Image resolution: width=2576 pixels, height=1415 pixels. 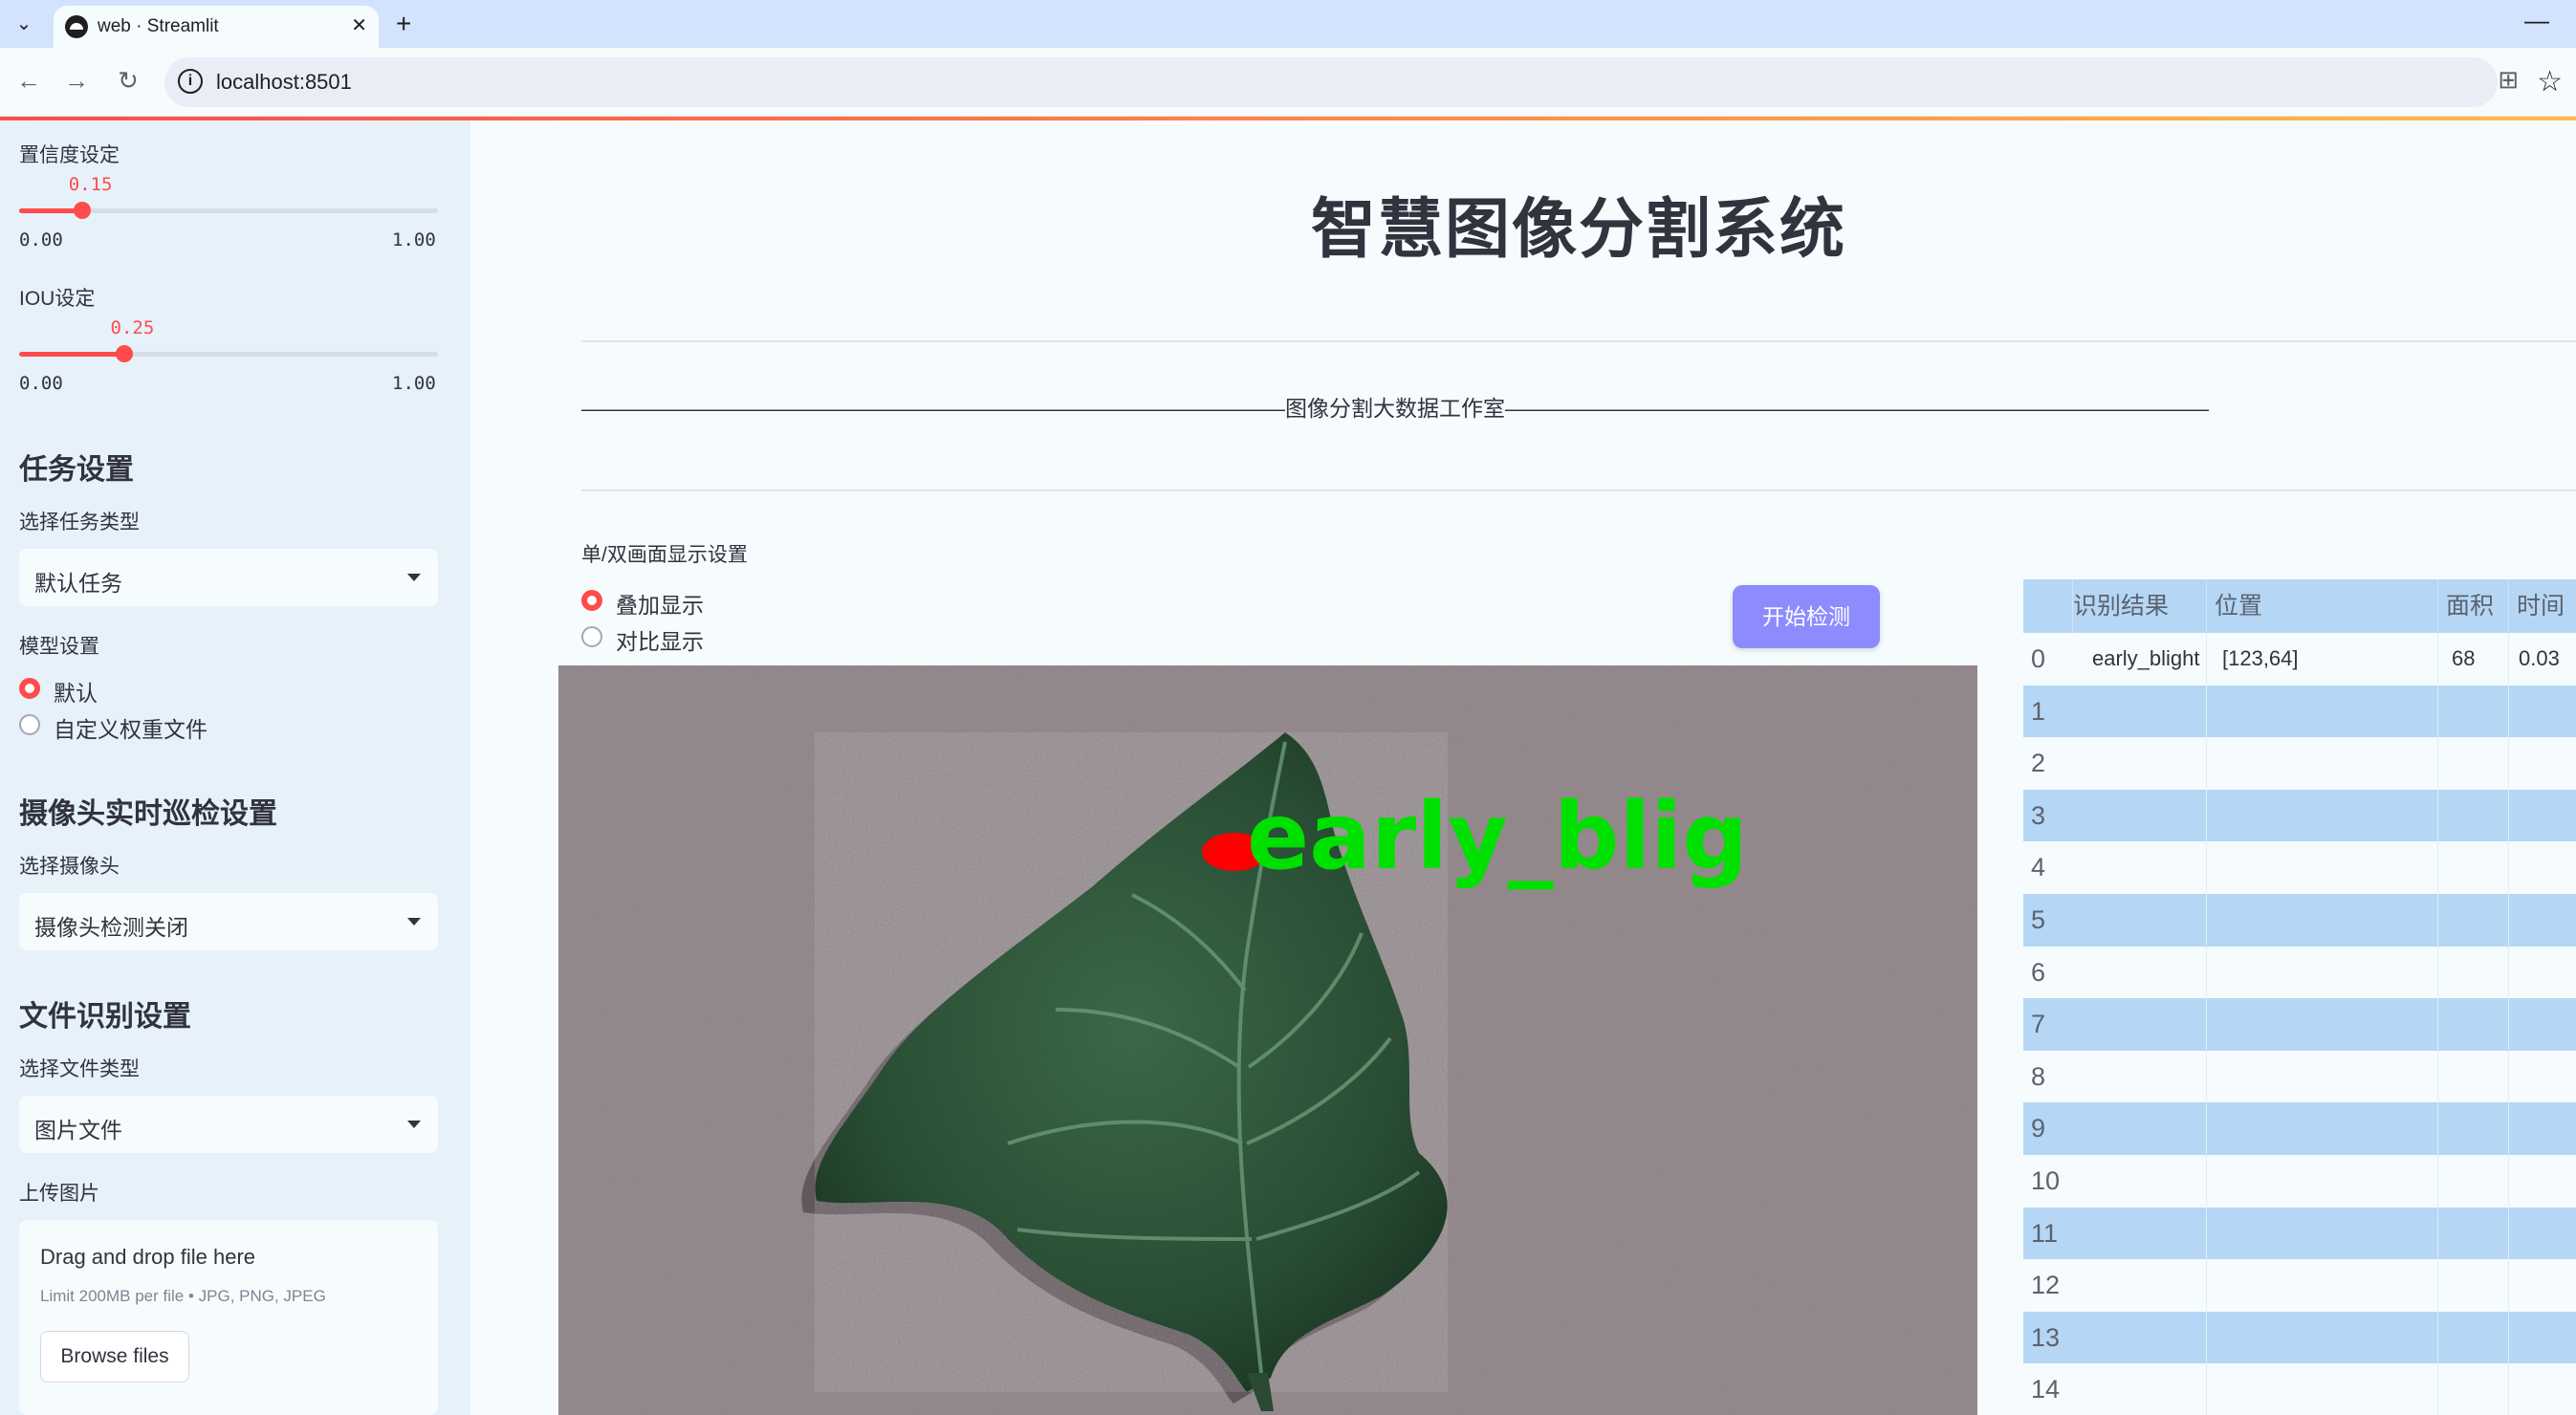 What do you see at coordinates (2039, 919) in the screenshot?
I see `table-cell-index: 5` at bounding box center [2039, 919].